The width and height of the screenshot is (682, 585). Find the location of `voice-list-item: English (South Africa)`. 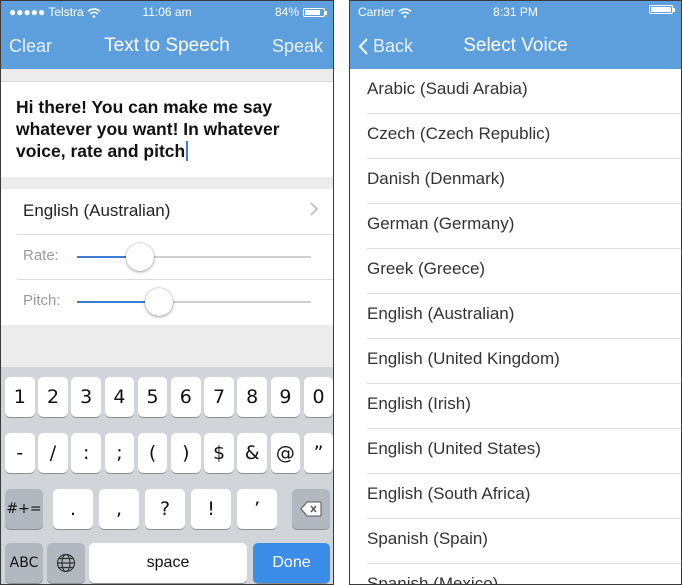

voice-list-item: English (South Africa) is located at coordinates (515, 496).